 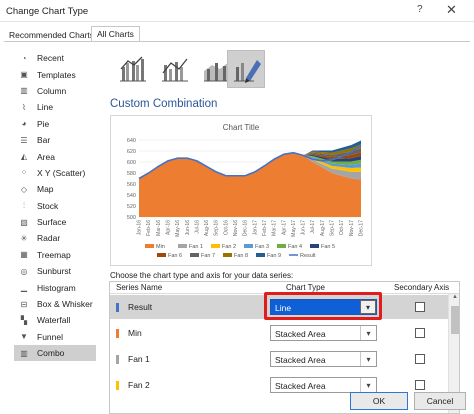 I want to click on sidebar-item-label: Combo, so click(x=51, y=353).